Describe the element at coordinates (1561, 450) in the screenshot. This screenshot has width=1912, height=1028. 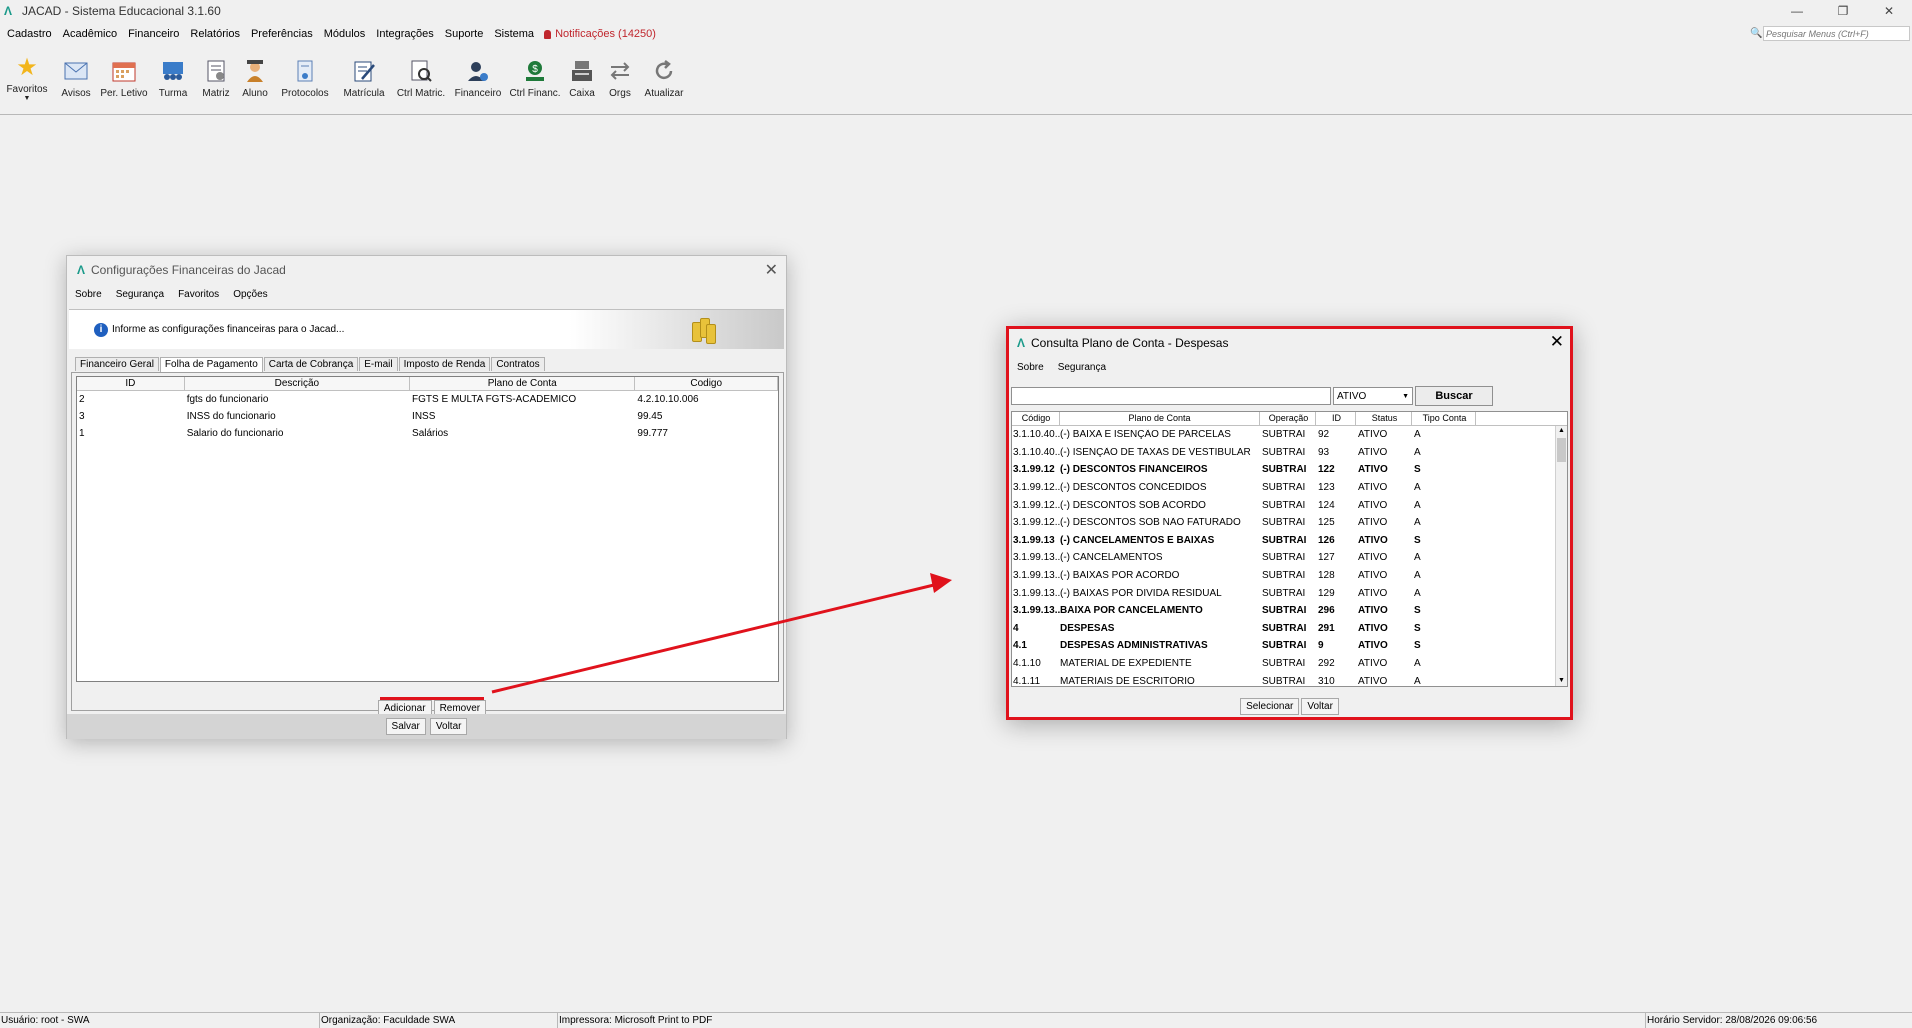
I see `scroll-thumb` at that location.